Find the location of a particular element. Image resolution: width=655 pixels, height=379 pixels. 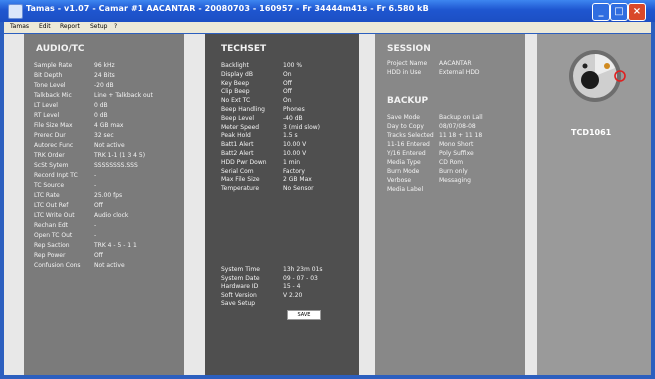

setting-value: 25.00 fps is located at coordinates (108, 195).